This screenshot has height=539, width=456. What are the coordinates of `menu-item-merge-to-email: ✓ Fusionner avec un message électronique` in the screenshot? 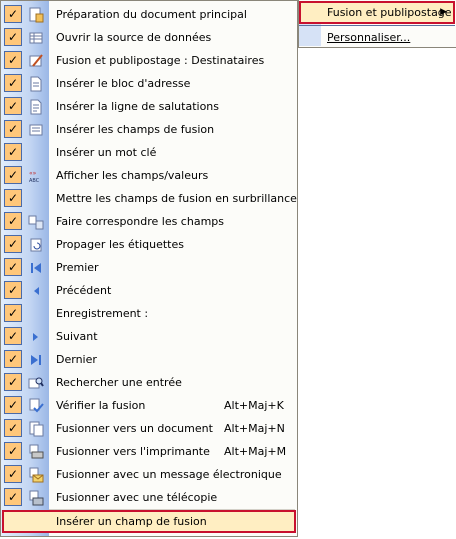 It's located at (149, 474).